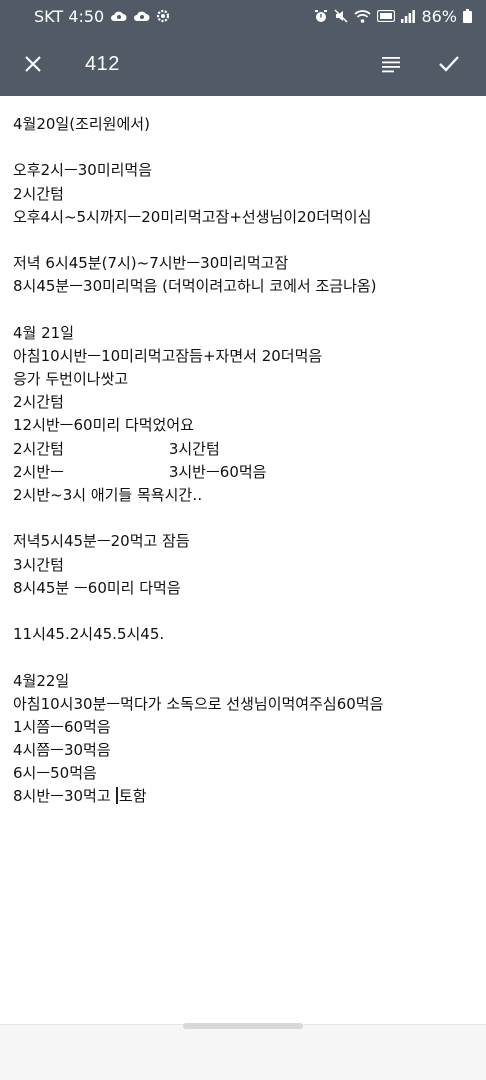 The image size is (486, 1080). Describe the element at coordinates (140, 471) in the screenshot. I see `note-line: 2시반ㅡ 3시반ㅡ60먹음` at that location.